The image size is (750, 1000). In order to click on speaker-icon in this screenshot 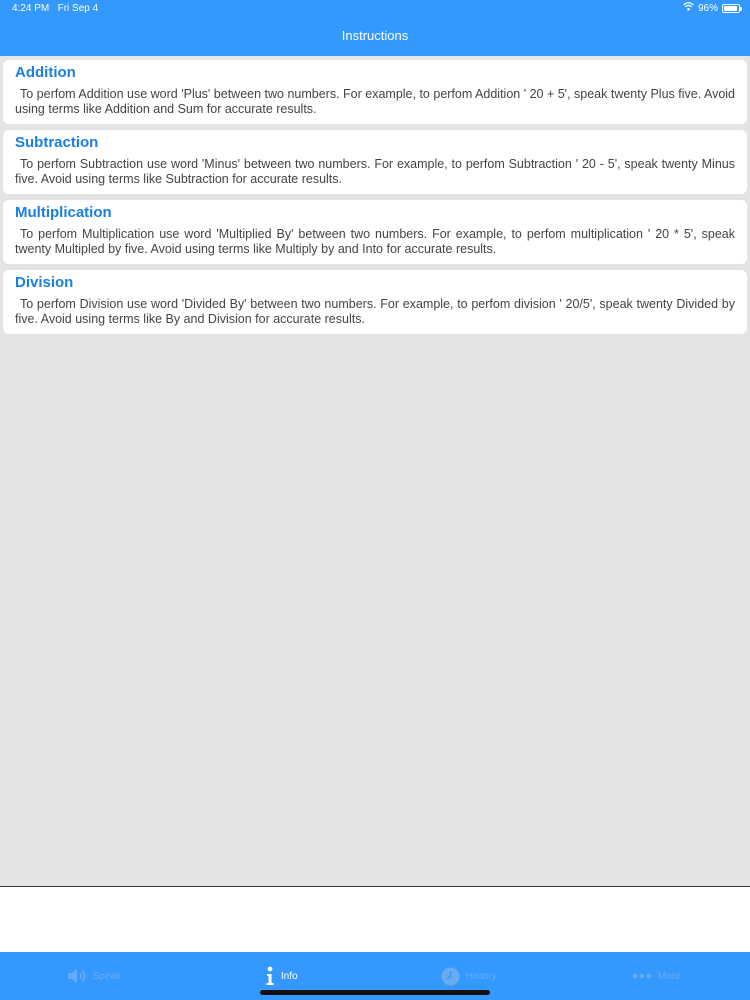, I will do `click(77, 976)`.